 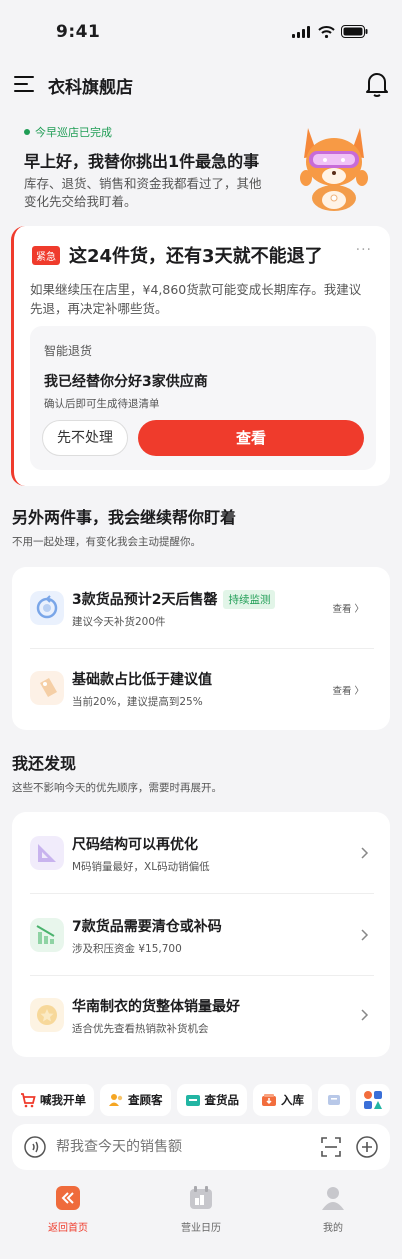 I want to click on discover-item-title: 尺码结构可以再优化, so click(x=135, y=845).